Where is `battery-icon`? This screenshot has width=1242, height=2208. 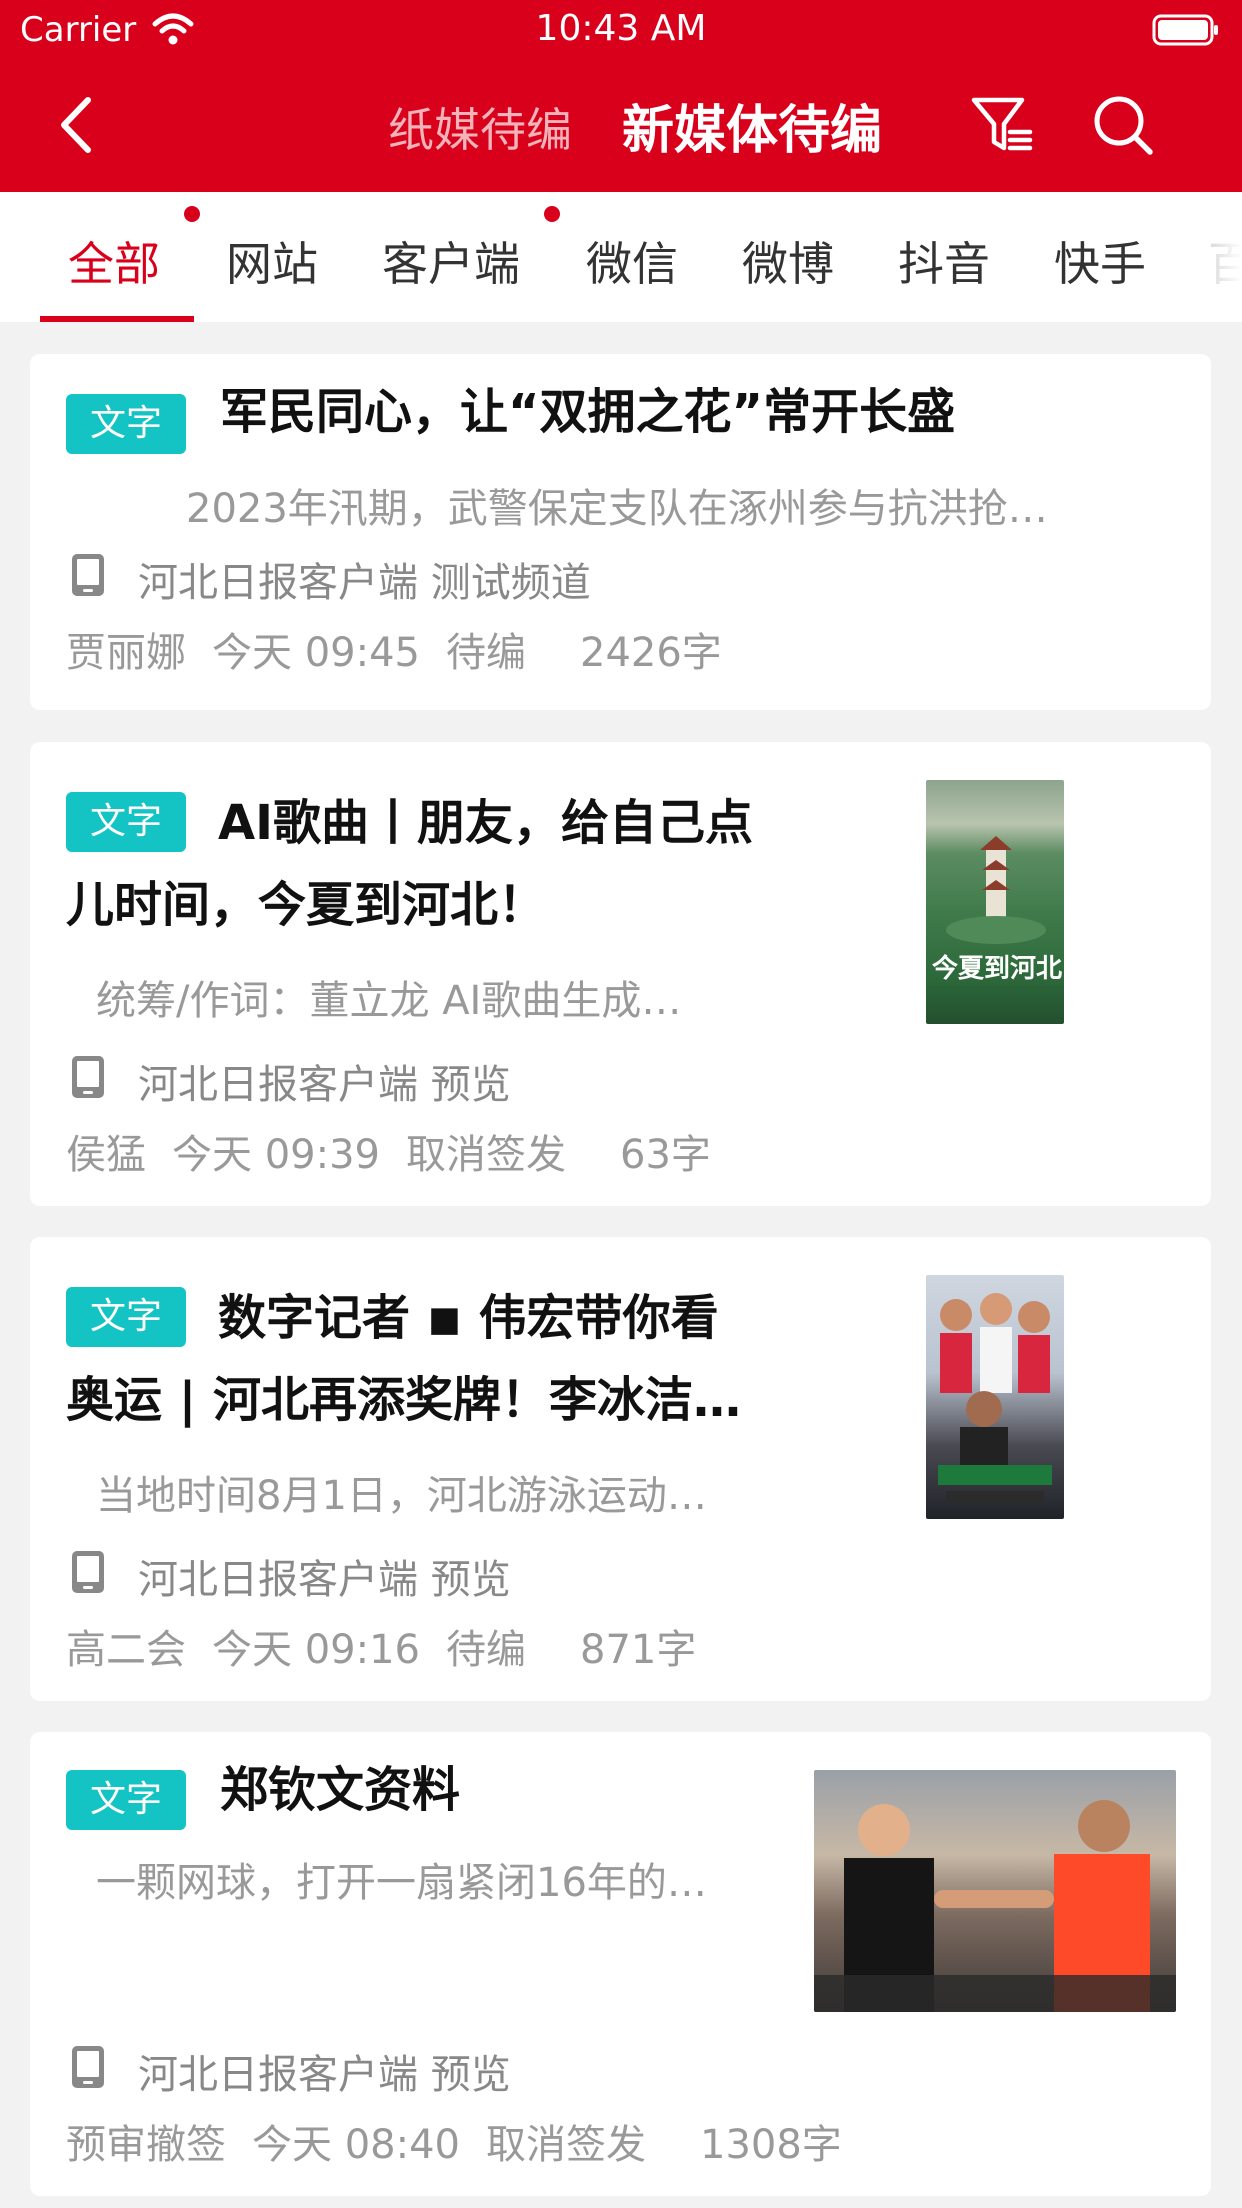
battery-icon is located at coordinates (1185, 30).